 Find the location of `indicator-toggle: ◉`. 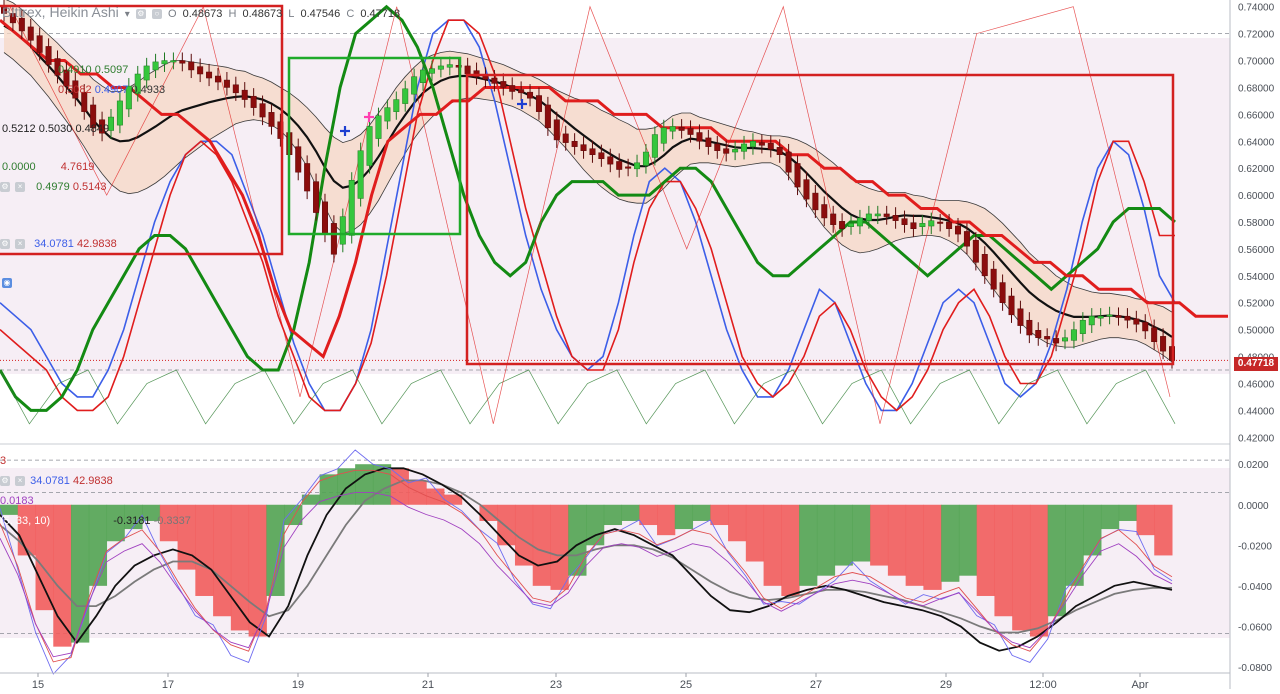

indicator-toggle: ◉ is located at coordinates (8, 283).